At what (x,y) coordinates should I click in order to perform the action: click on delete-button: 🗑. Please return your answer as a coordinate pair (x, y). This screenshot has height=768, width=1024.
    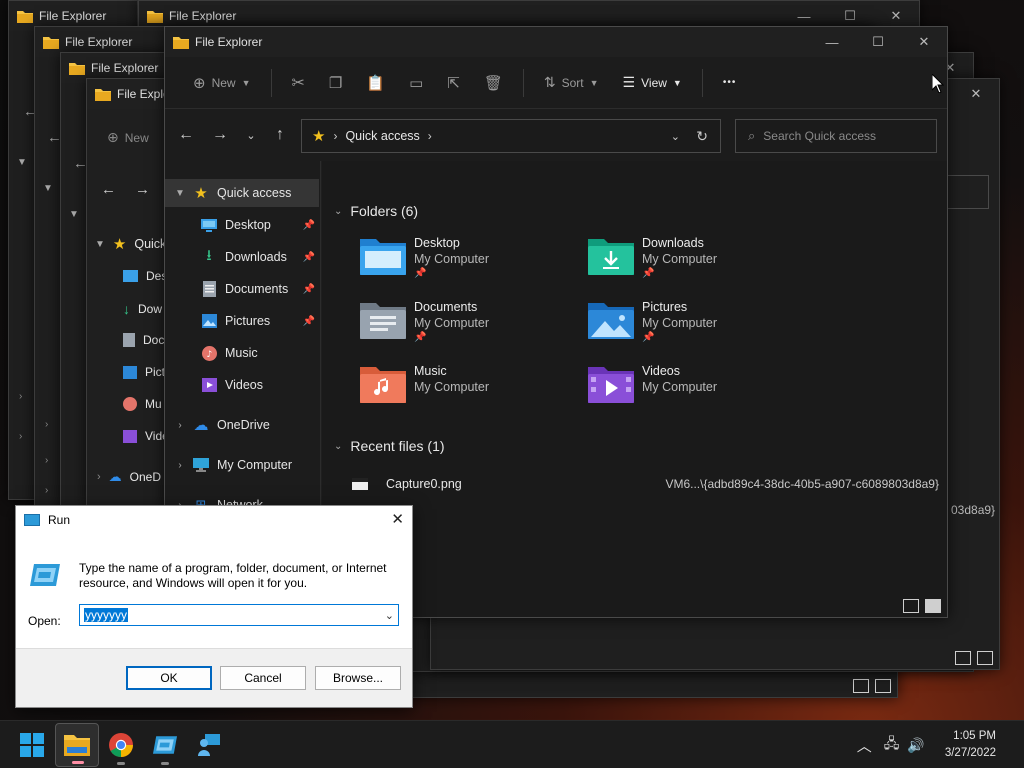
    Looking at the image, I should click on (493, 83).